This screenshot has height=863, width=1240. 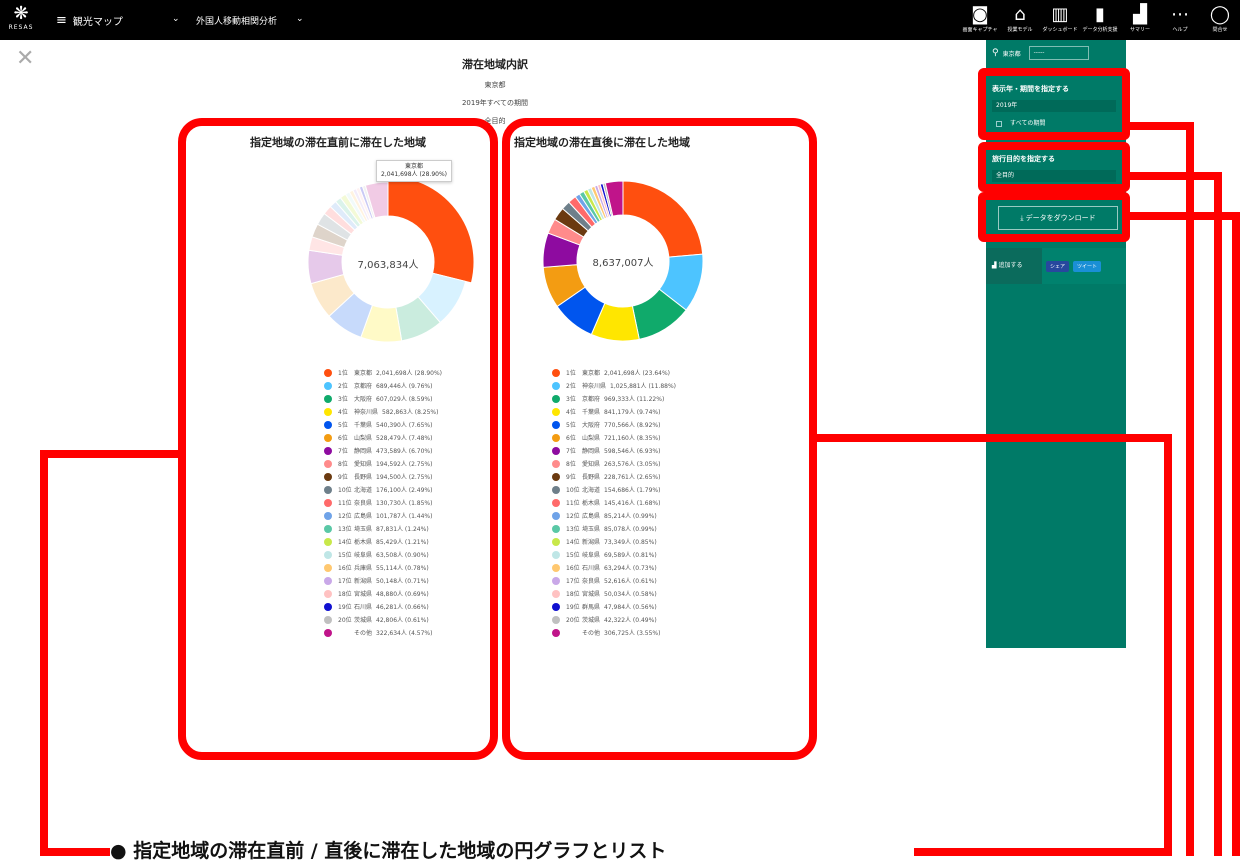 I want to click on tool-model: ⌂ 授業モデル, so click(x=1020, y=20).